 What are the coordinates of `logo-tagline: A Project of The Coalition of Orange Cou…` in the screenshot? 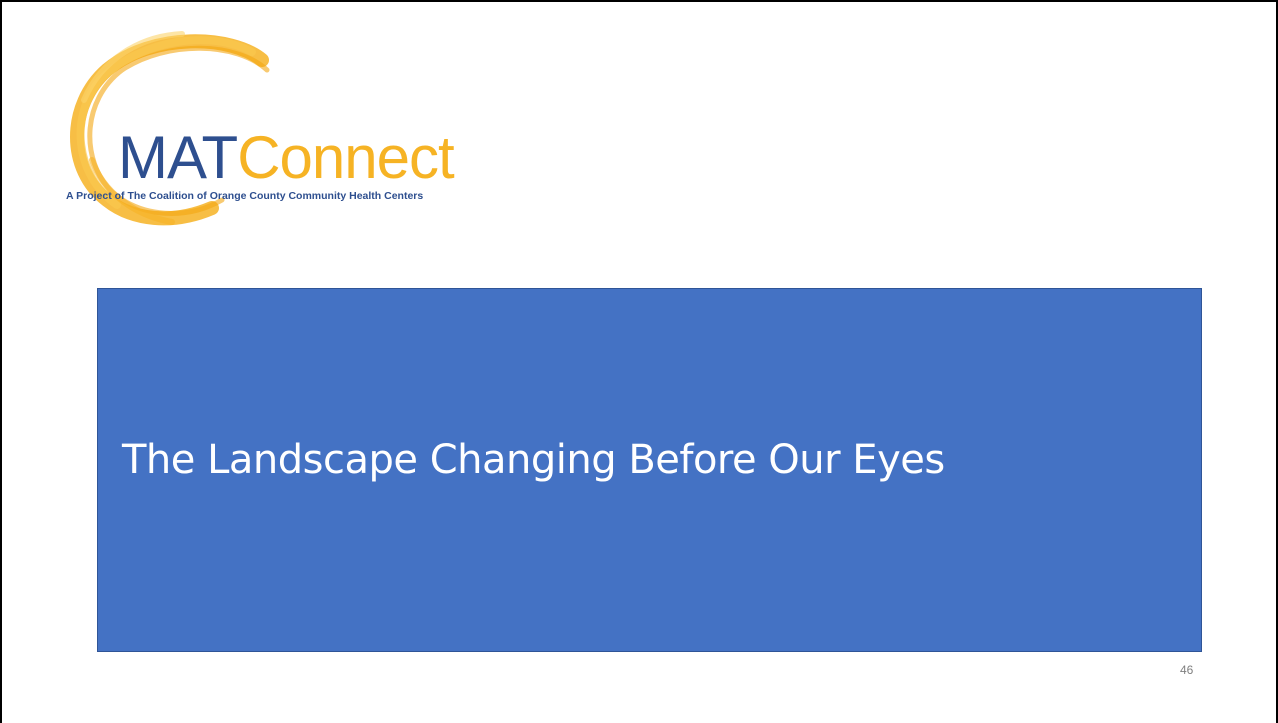 It's located at (245, 196).